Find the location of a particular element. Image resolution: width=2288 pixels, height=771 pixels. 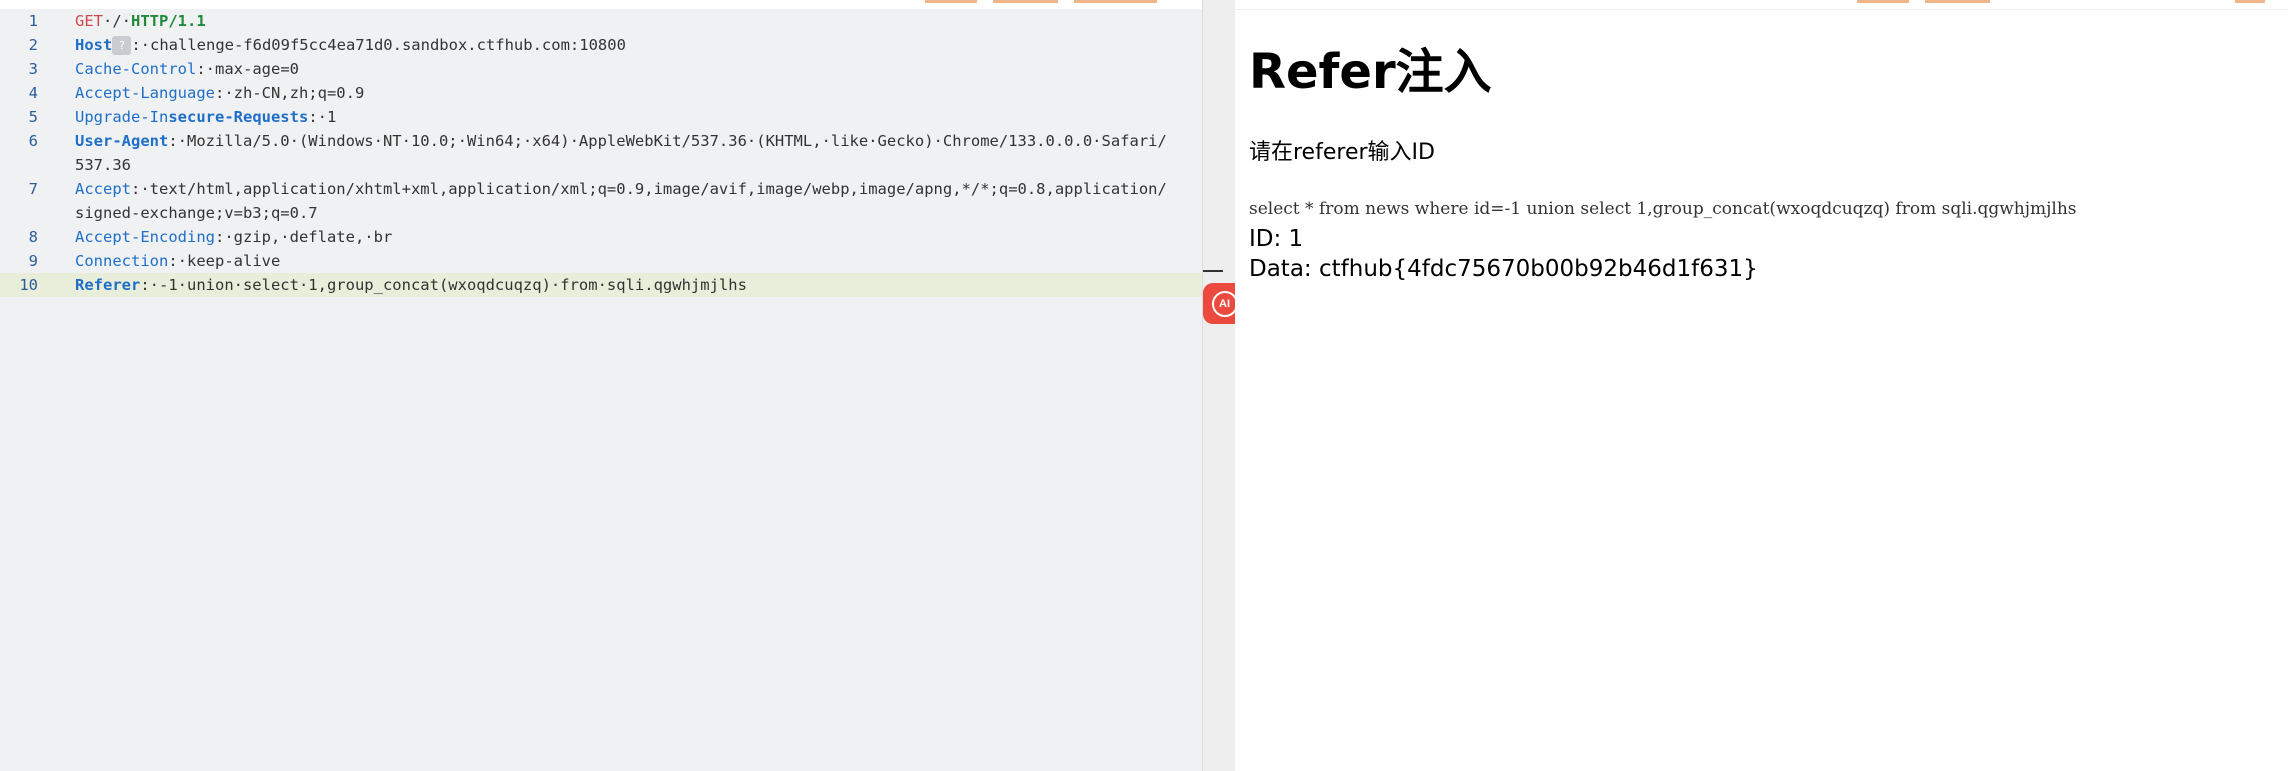

line-content: GET·/·HTTP/1.1 is located at coordinates (638, 21).